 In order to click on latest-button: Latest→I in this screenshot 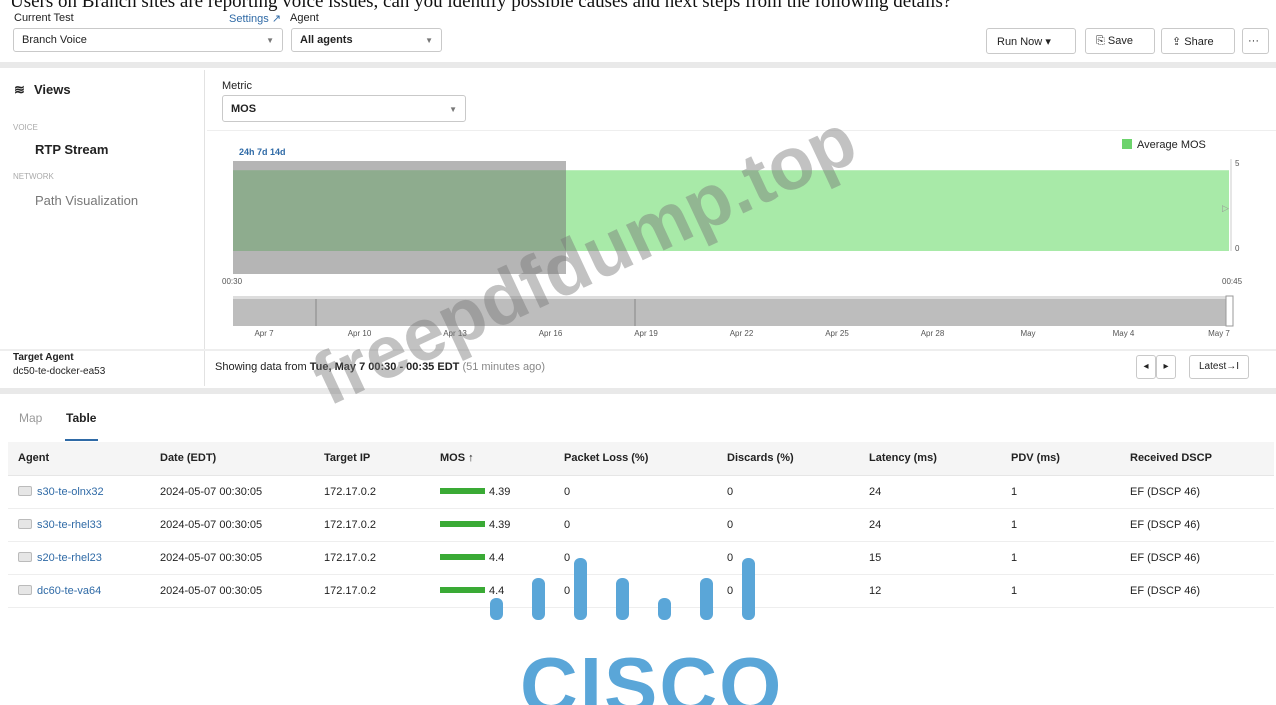, I will do `click(1219, 367)`.